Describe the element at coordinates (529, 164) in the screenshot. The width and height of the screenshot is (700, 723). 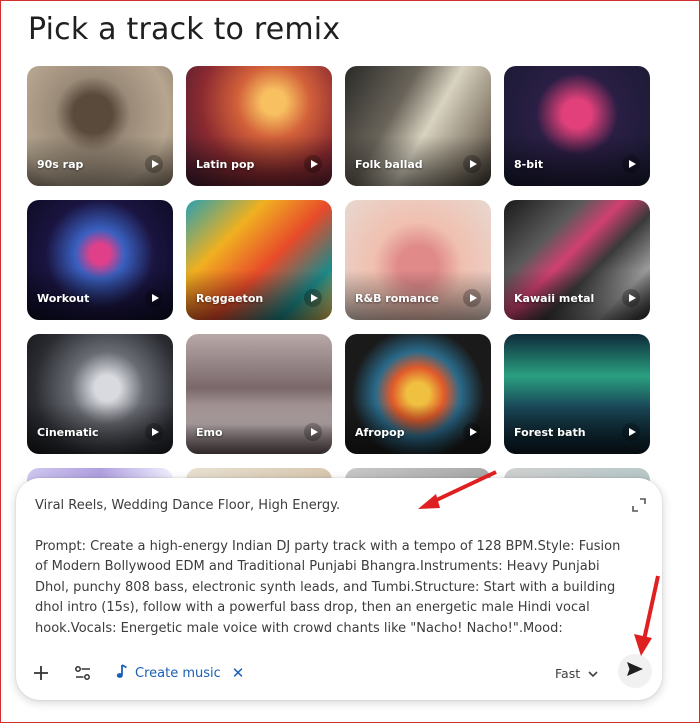
I see `track-label: 8-bit` at that location.